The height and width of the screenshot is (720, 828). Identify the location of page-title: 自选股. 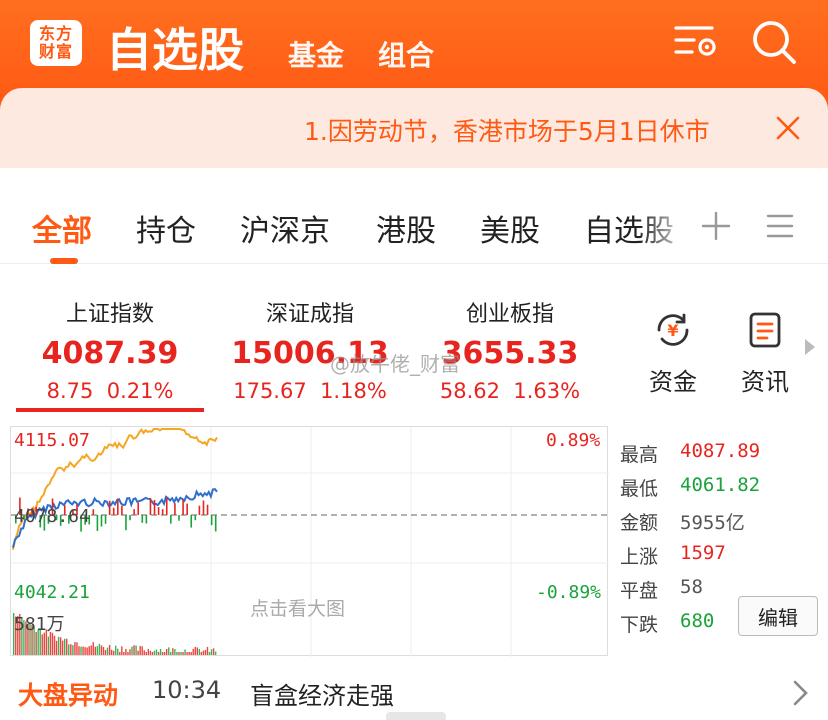
(175, 47).